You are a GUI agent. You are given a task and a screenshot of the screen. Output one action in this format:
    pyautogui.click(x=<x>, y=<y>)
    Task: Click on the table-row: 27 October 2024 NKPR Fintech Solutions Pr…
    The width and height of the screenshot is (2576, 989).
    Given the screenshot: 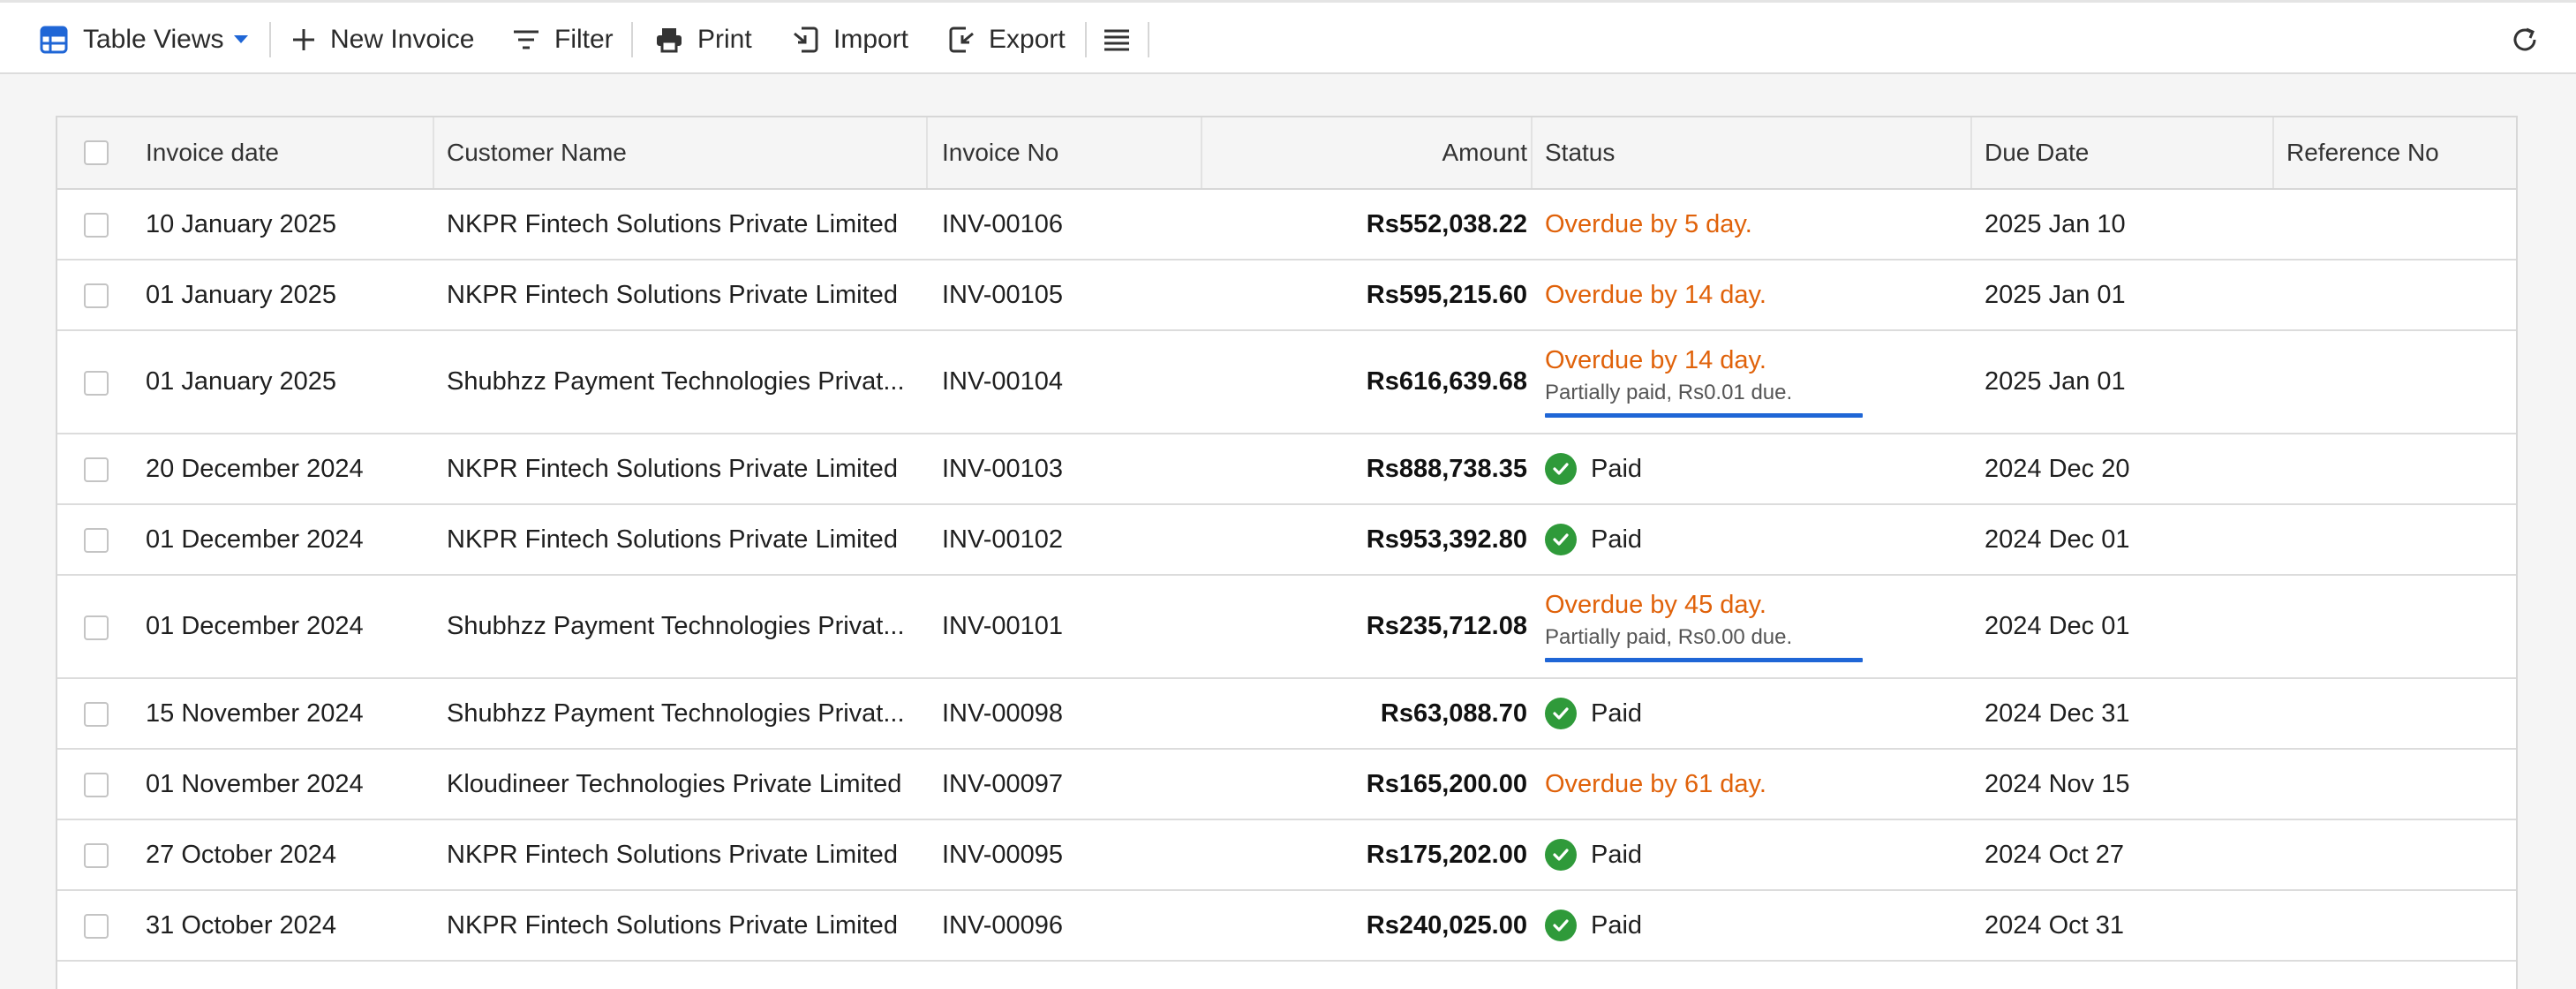 What is the action you would take?
    pyautogui.click(x=1287, y=855)
    